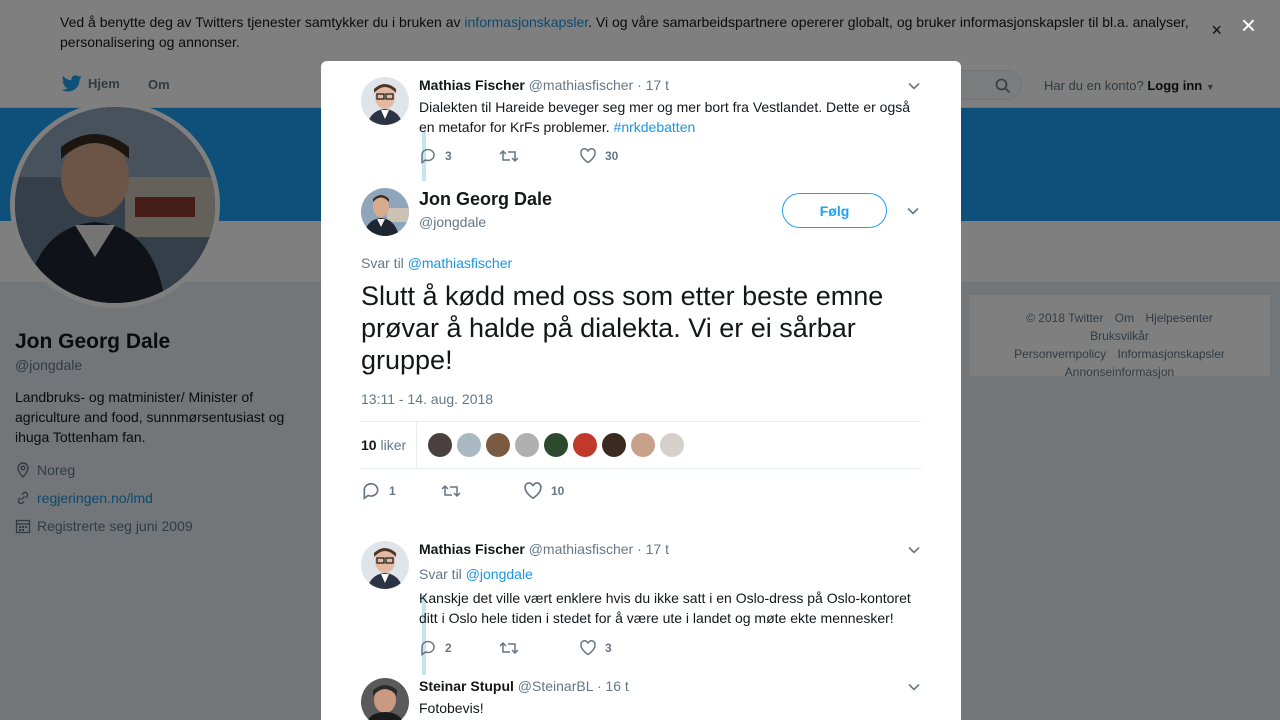 The width and height of the screenshot is (1280, 720). Describe the element at coordinates (459, 648) in the screenshot. I see `reply-button: 2` at that location.